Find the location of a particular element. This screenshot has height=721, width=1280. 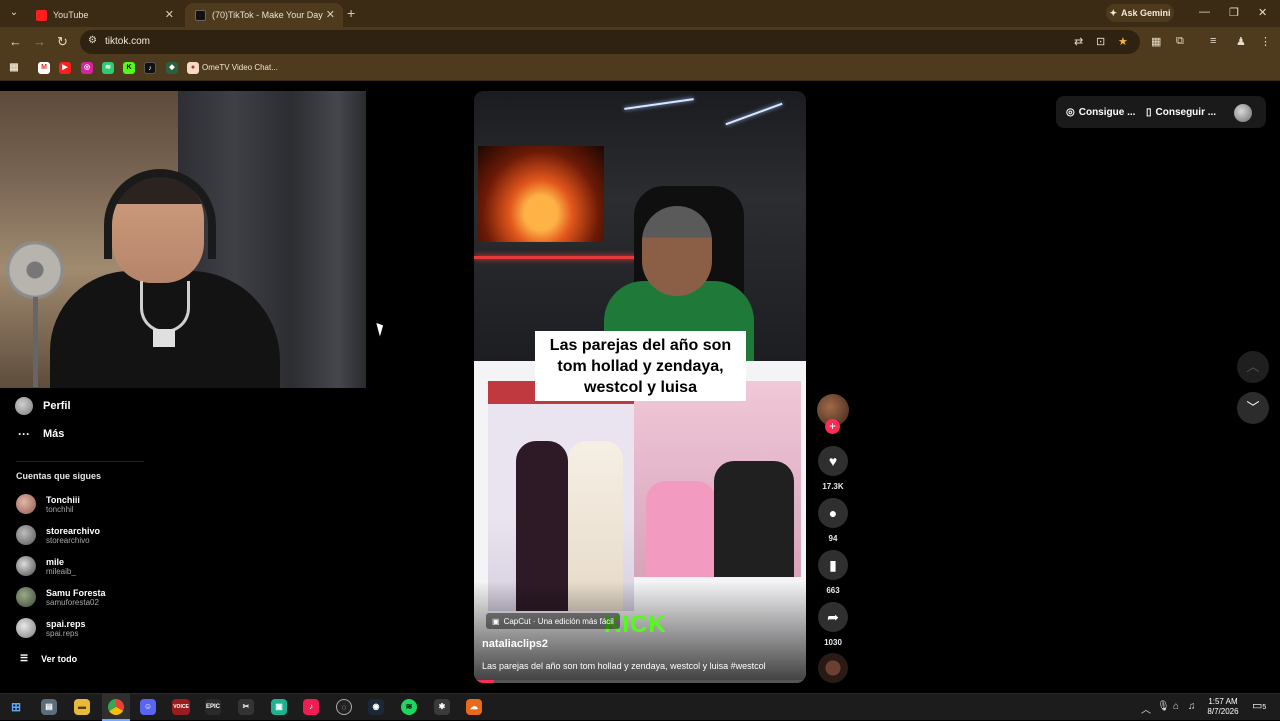

cloud-app-icon: ☁ is located at coordinates (474, 707).